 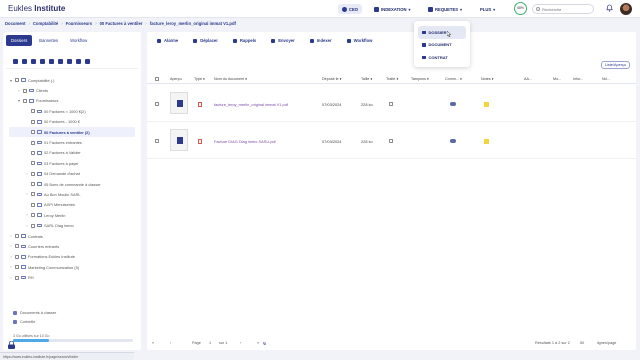 What do you see at coordinates (445, 9) in the screenshot?
I see `requetes-menu: REQUETES ▾` at bounding box center [445, 9].